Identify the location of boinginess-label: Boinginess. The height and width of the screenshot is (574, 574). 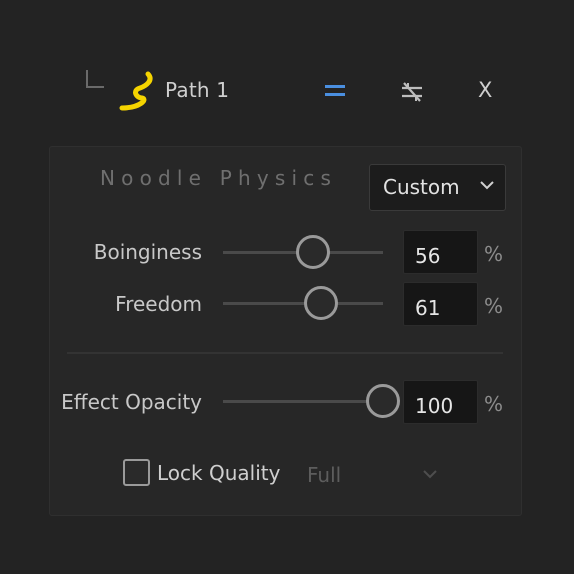
(147, 252).